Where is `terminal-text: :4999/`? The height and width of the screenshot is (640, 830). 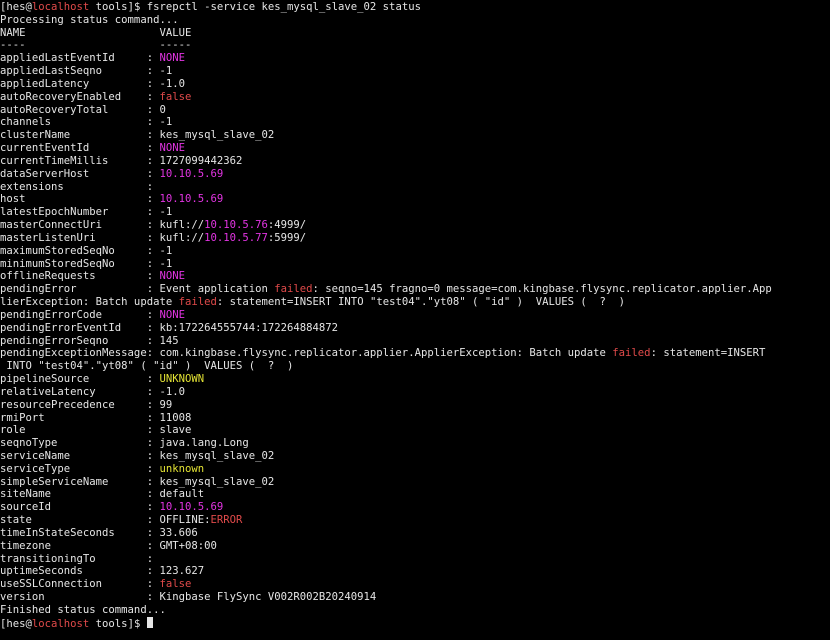 terminal-text: :4999/ is located at coordinates (287, 225).